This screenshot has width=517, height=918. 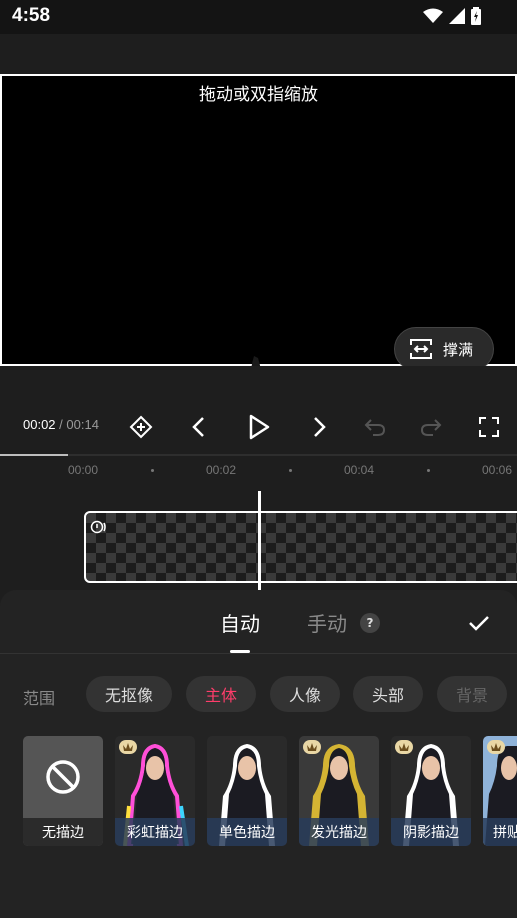 What do you see at coordinates (497, 470) in the screenshot?
I see `time-tick: 00:06` at bounding box center [497, 470].